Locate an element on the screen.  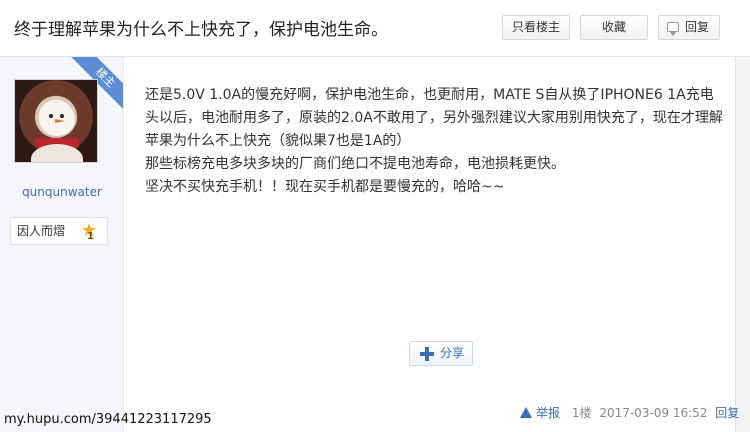
floor-number: 1楼 is located at coordinates (581, 413).